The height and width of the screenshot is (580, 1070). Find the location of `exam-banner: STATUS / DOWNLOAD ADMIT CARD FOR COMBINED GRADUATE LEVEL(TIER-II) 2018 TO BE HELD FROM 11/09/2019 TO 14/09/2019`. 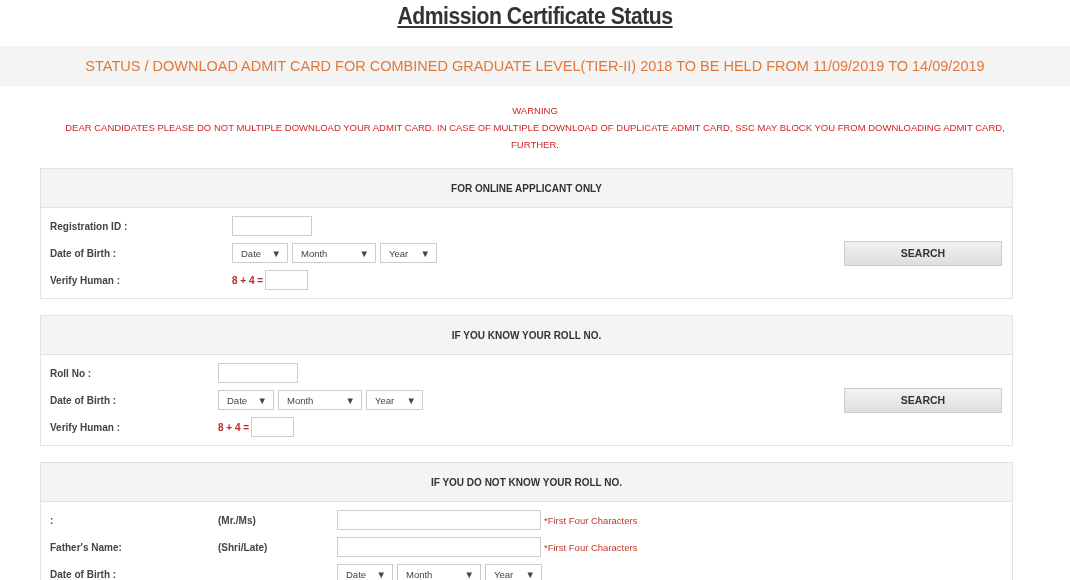

exam-banner: STATUS / DOWNLOAD ADMIT CARD FOR COMBINED GRADUATE LEVEL(TIER-II) 2018 TO BE HELD FROM 11/09/2019 TO 14/09/2019 is located at coordinates (535, 66).